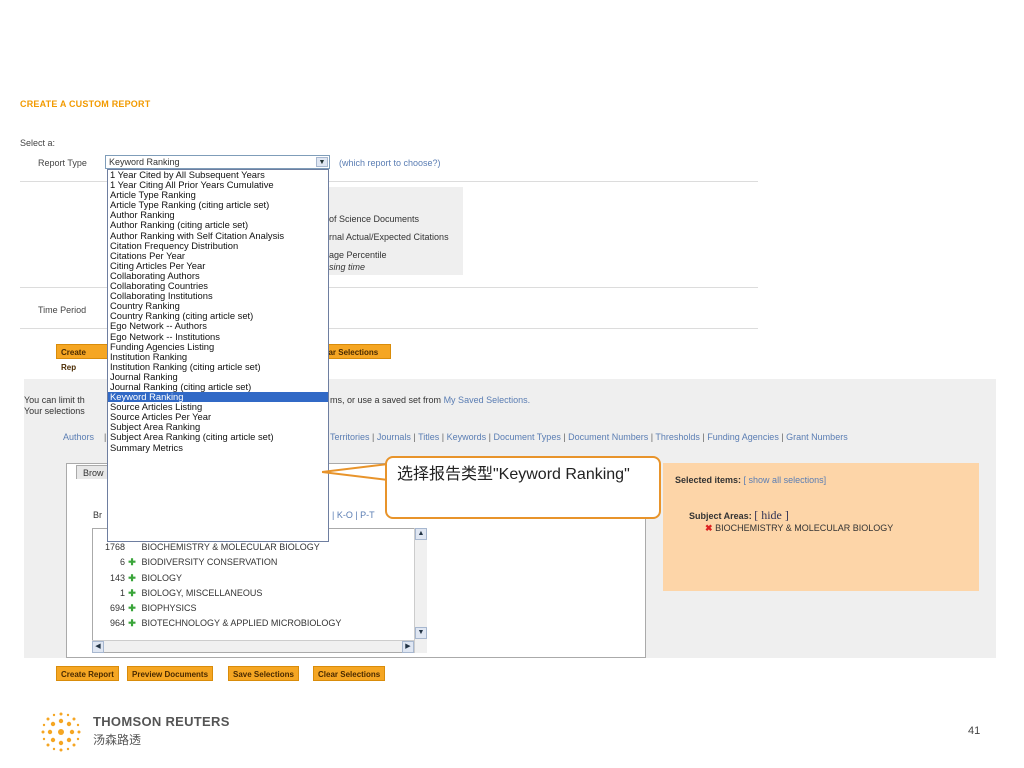 The height and width of the screenshot is (768, 1024). Describe the element at coordinates (253, 608) in the screenshot. I see `list-item: 694 ✚ BIOPHYSICS` at that location.